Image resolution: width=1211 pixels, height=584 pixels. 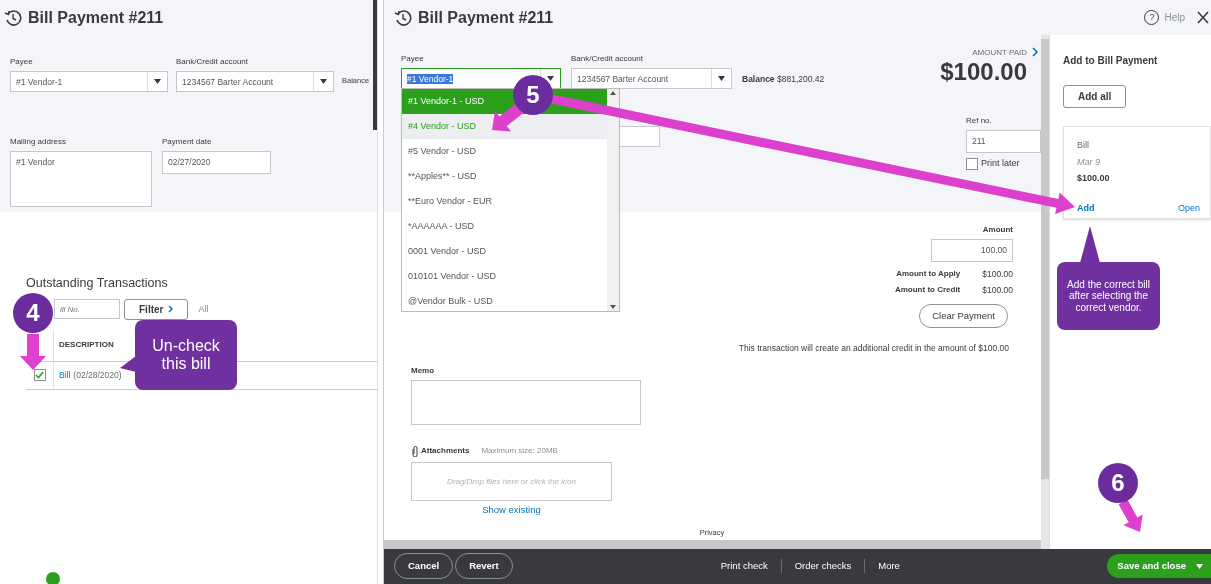 What do you see at coordinates (519, 451) in the screenshot?
I see `max-size-note: Maximum size: 20MB` at bounding box center [519, 451].